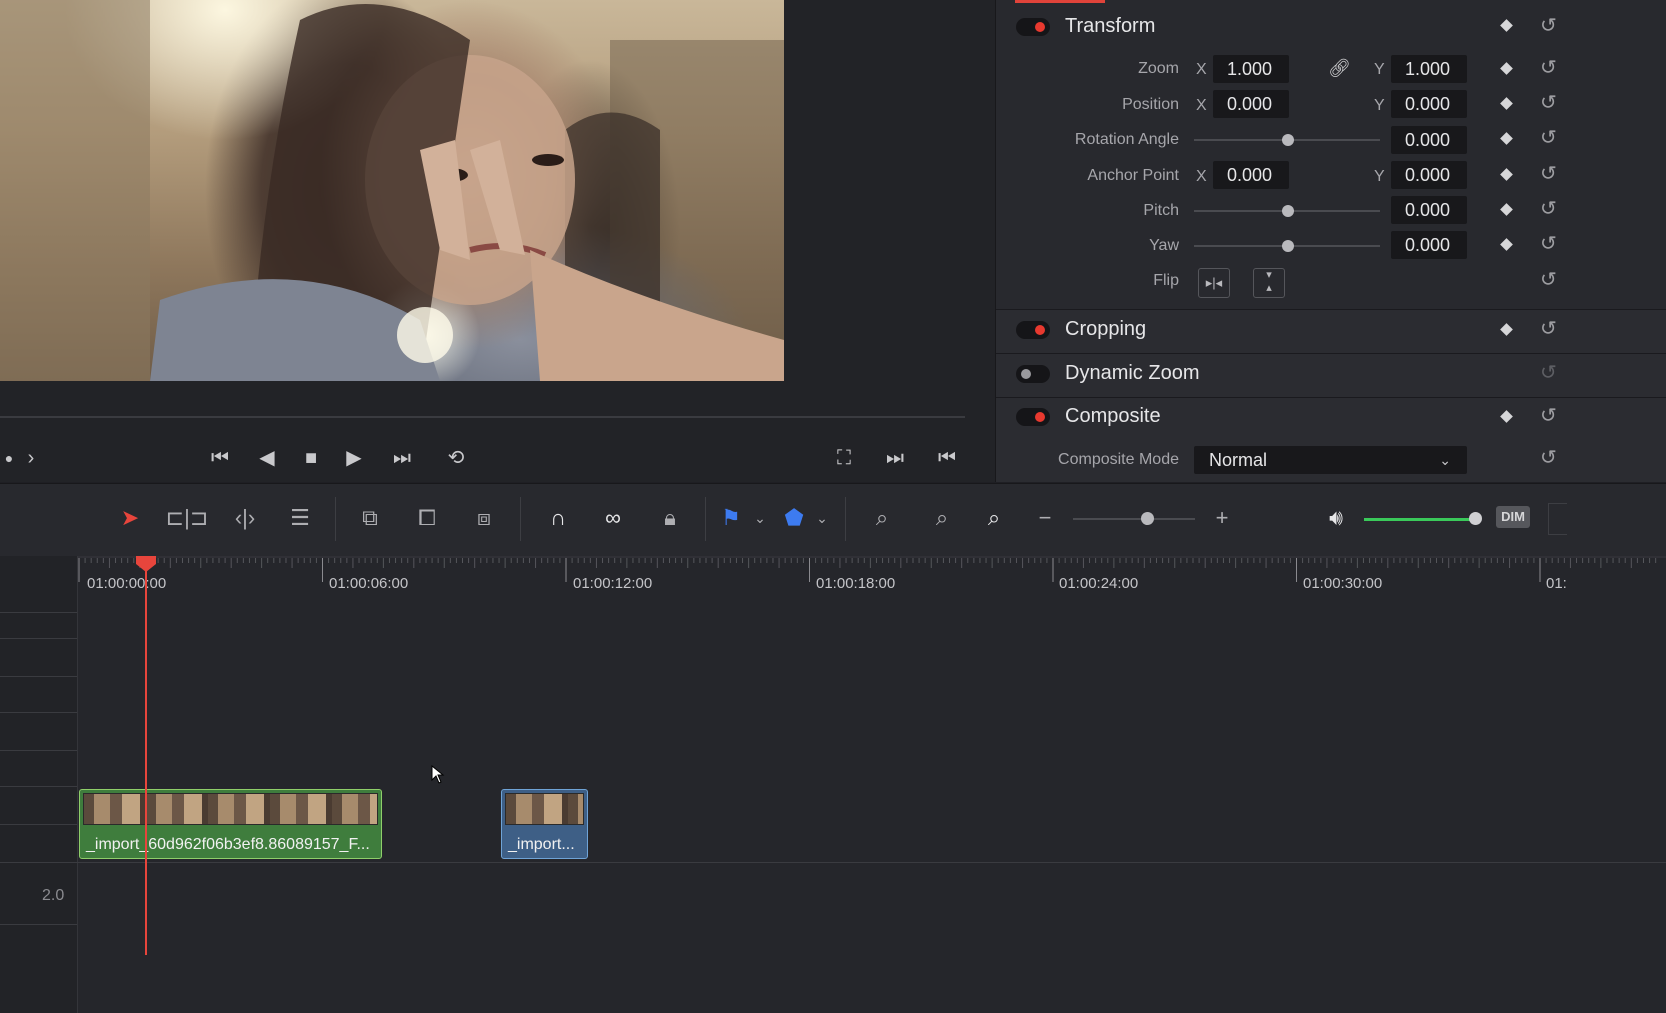 This screenshot has height=1013, width=1666. I want to click on loop-icon: ⟲, so click(456, 458).